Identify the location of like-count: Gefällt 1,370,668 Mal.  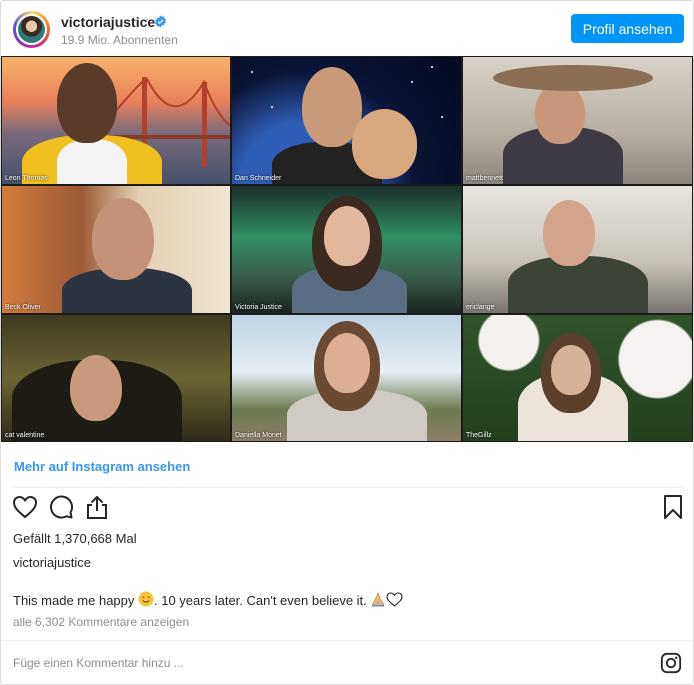
(75, 538).